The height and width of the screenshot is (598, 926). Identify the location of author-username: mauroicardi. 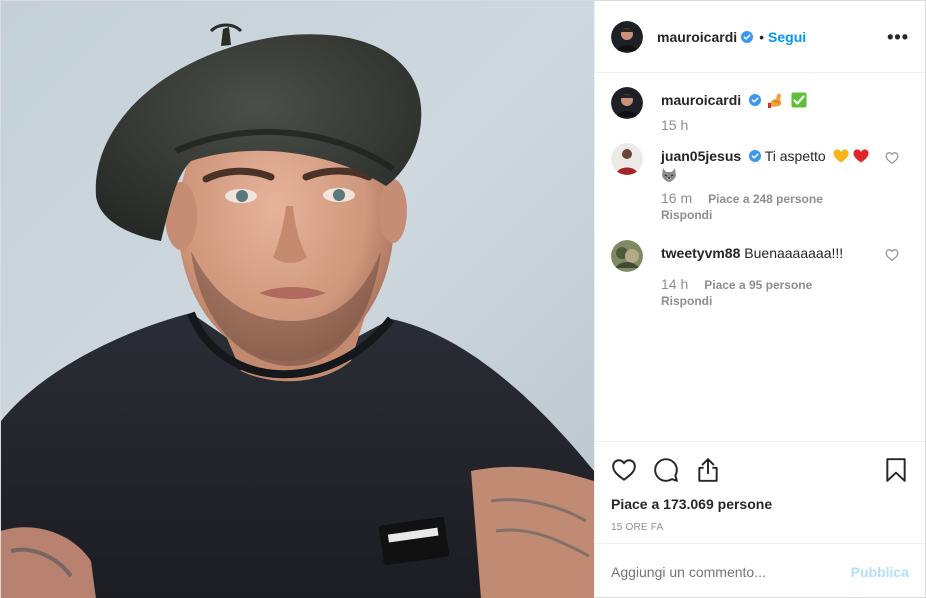
(697, 37).